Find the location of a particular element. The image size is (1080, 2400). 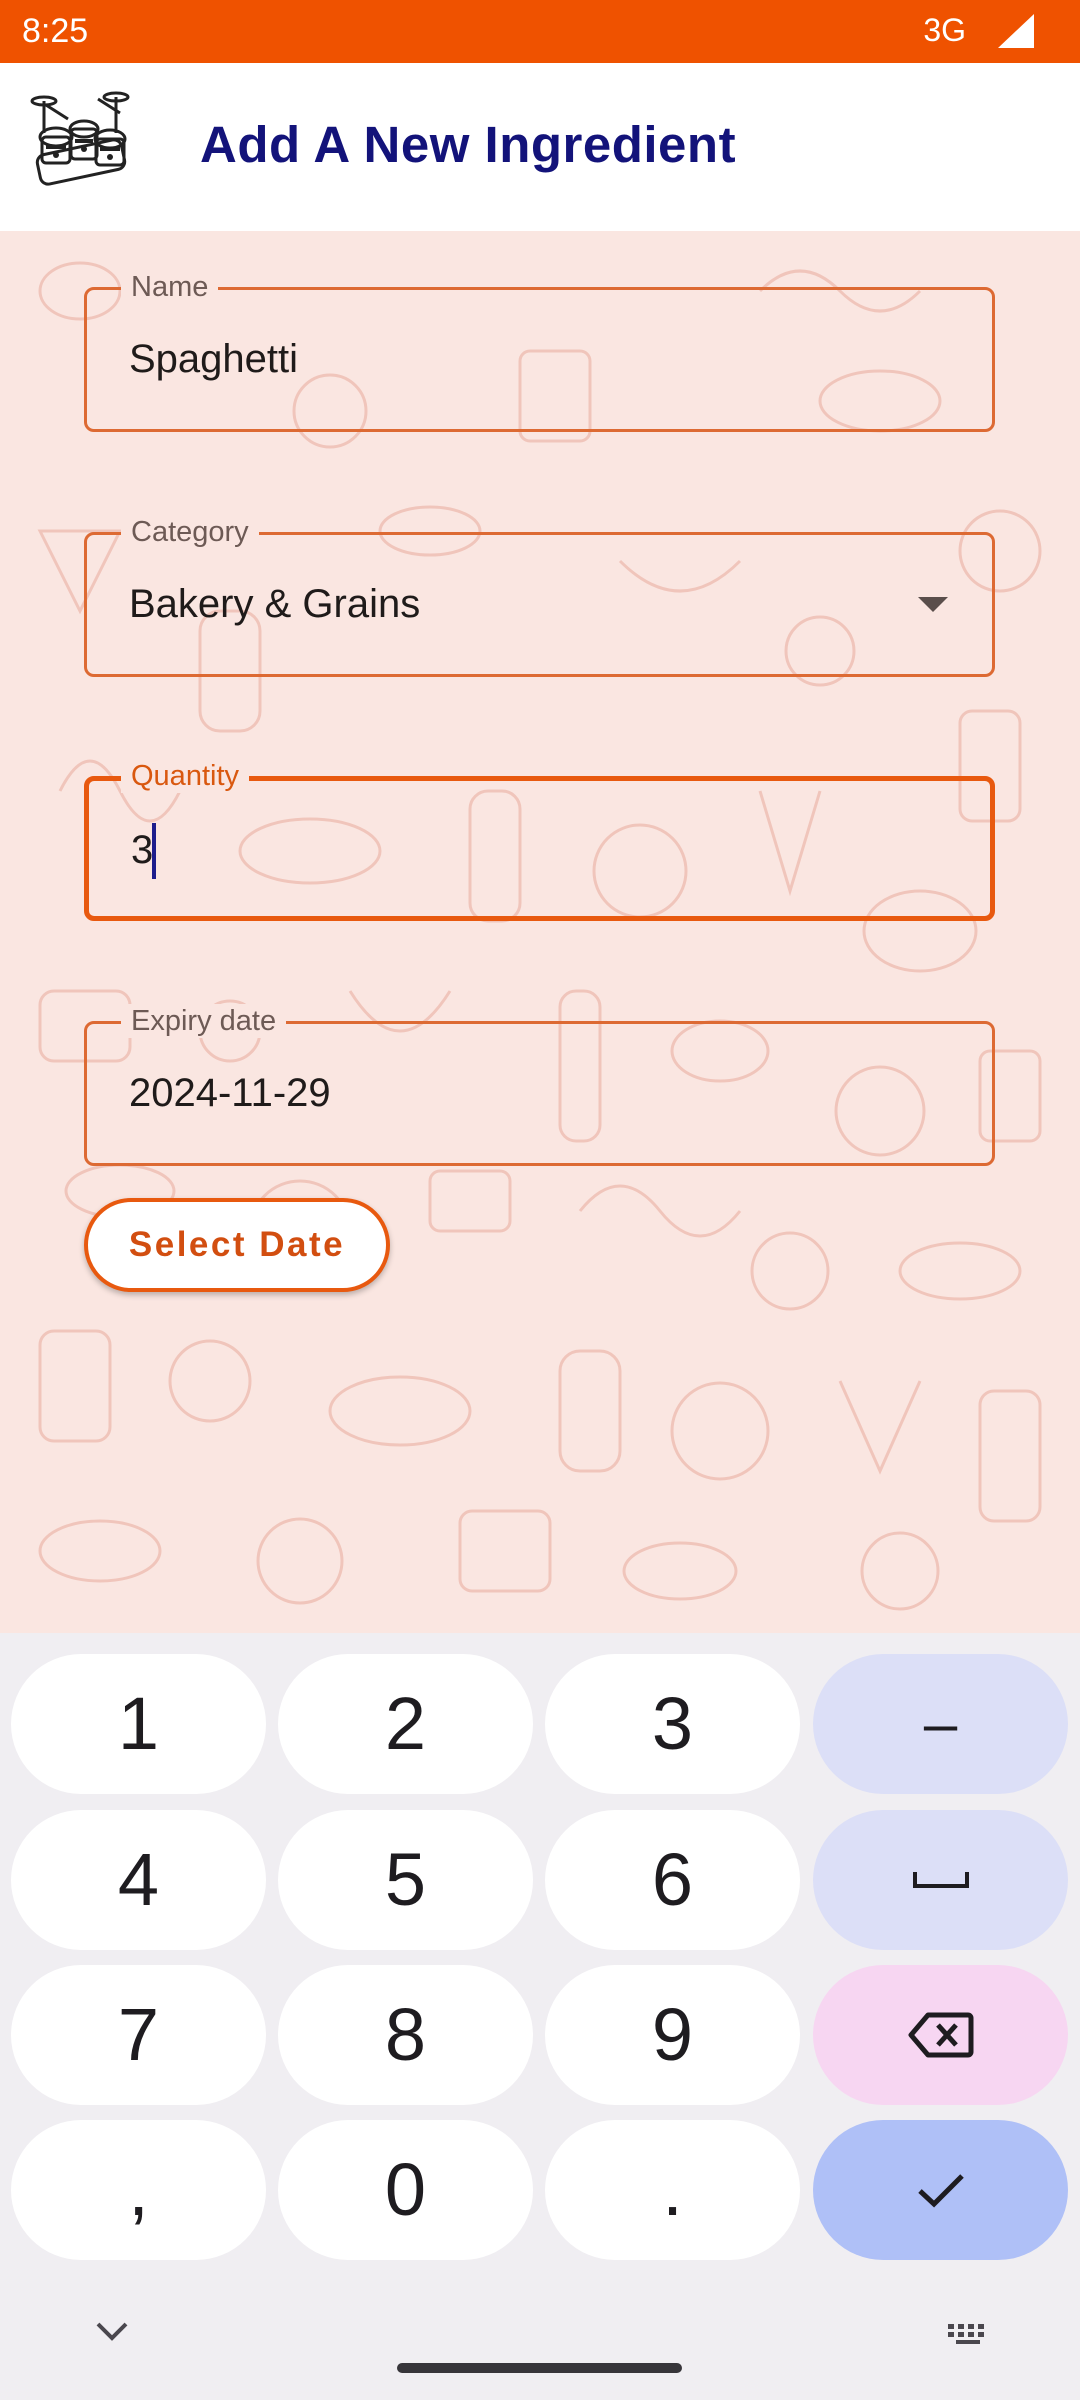

expiry-value: 2024-11-29 is located at coordinates (230, 1093).